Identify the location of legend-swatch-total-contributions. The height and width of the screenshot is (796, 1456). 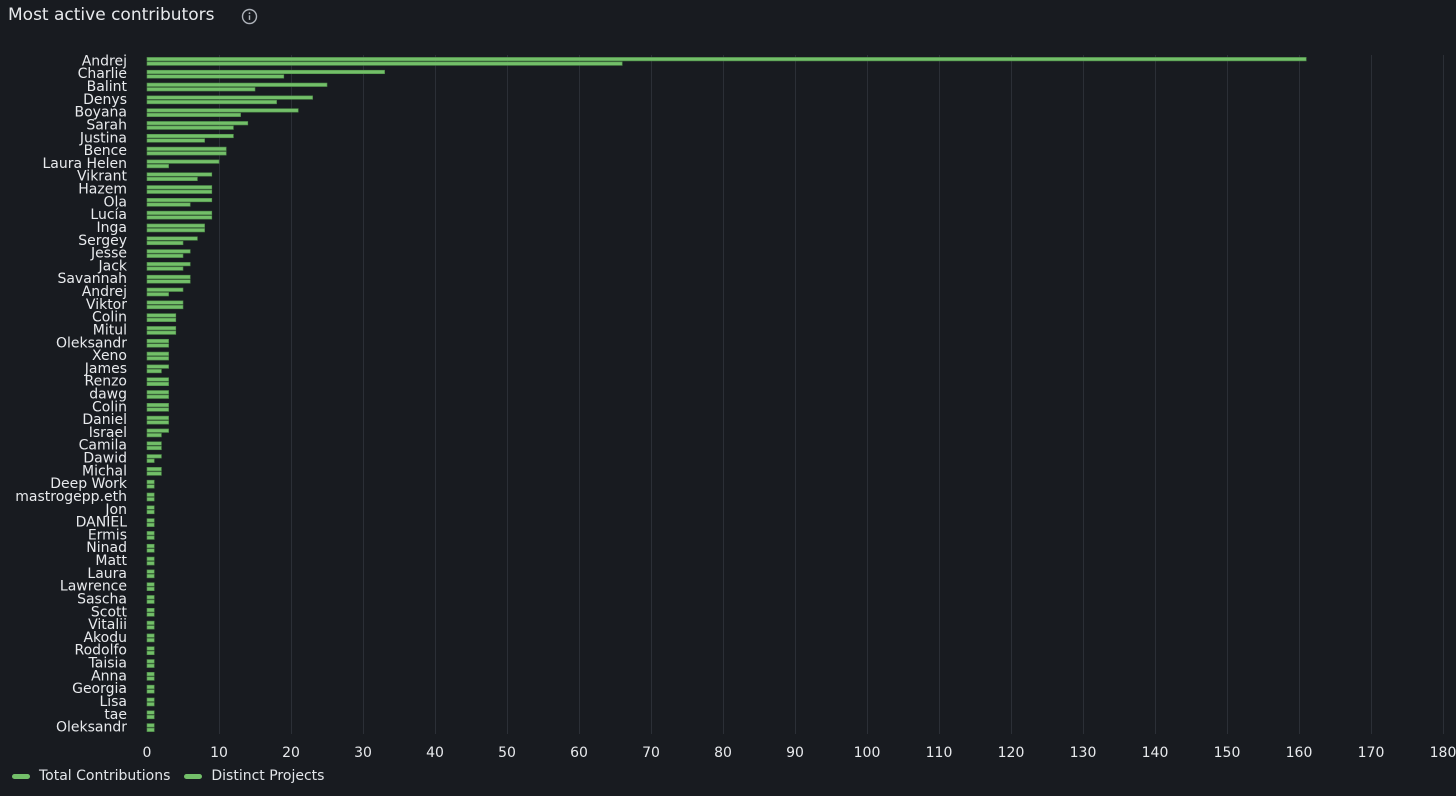
(21, 776).